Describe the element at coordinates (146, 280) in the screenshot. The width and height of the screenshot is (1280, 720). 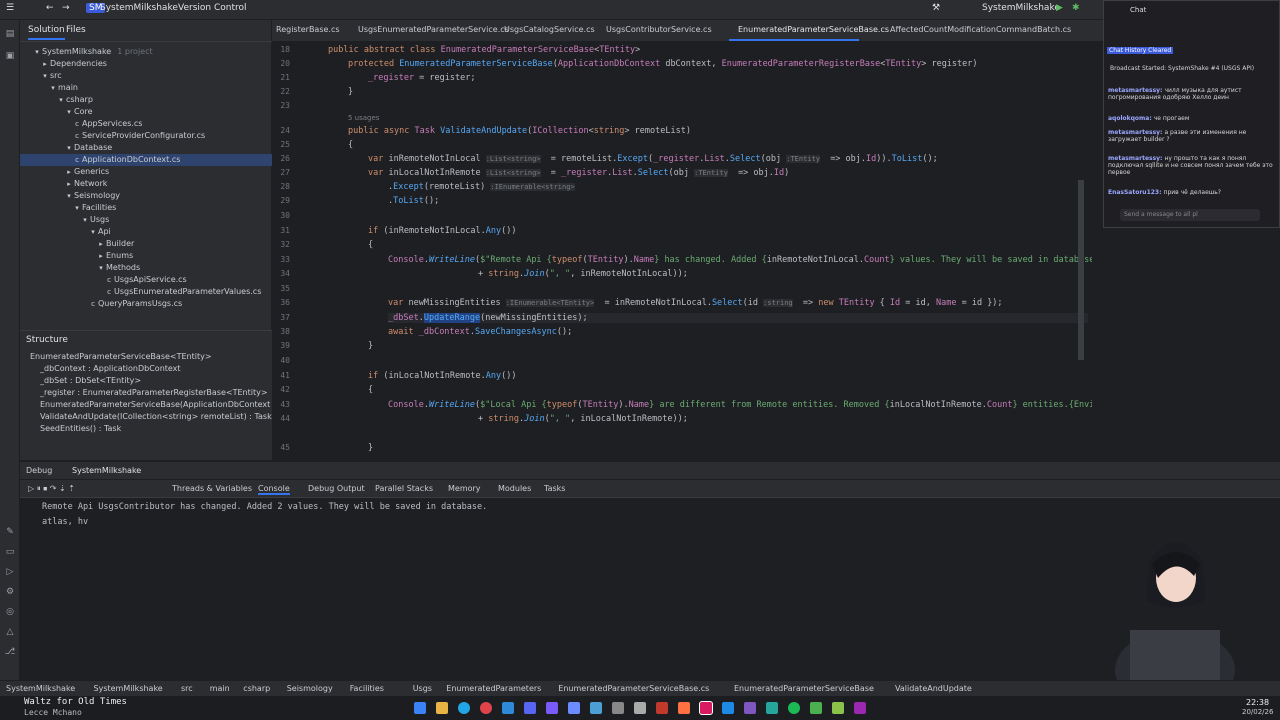
I see `tree-item: c UsgsApiService.cs` at that location.